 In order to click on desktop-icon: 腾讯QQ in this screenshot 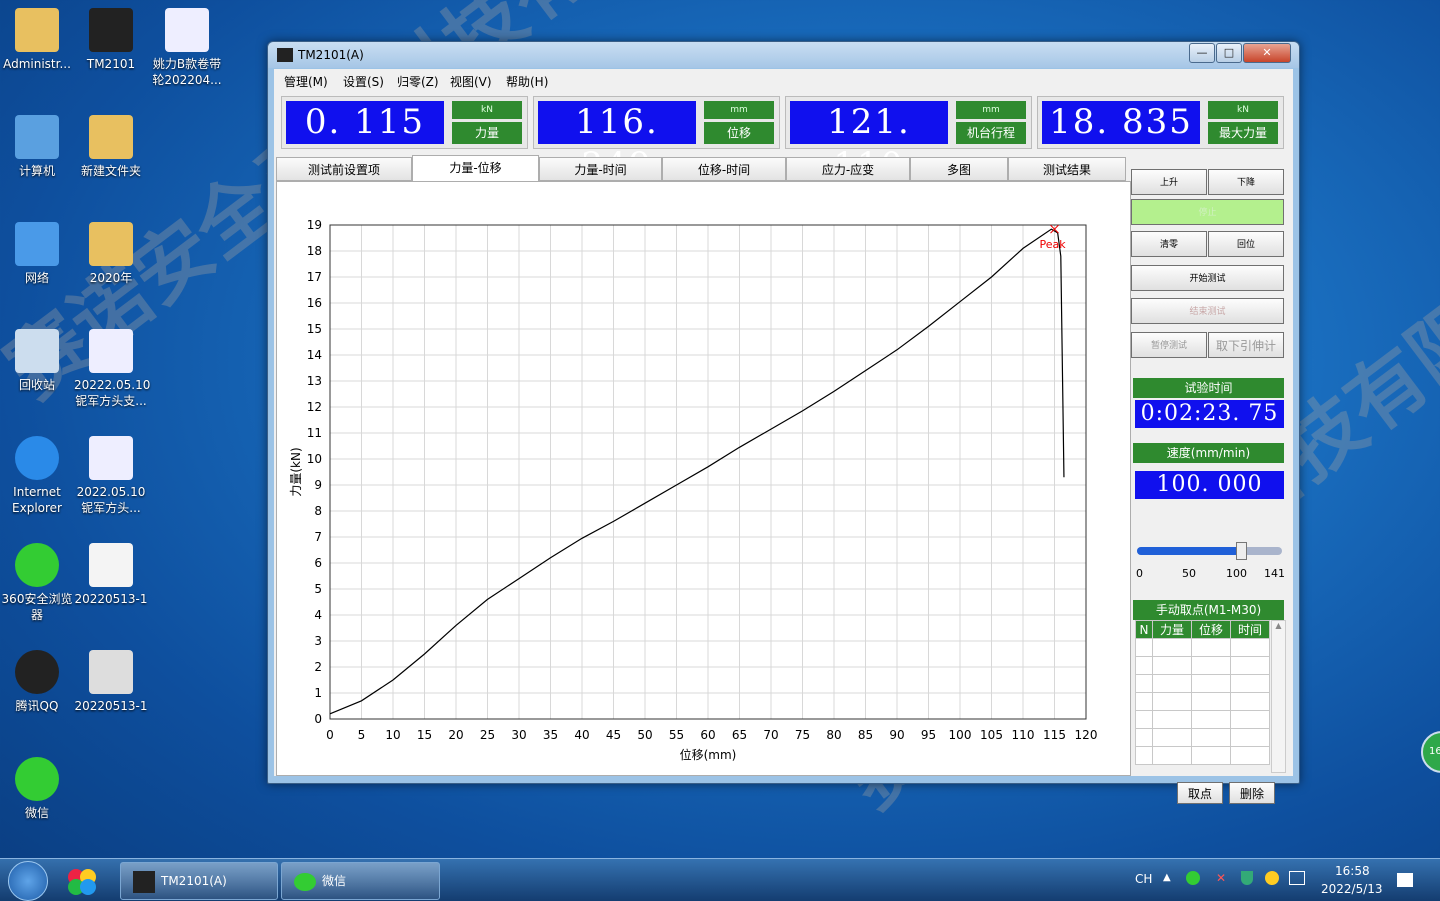, I will do `click(37, 682)`.